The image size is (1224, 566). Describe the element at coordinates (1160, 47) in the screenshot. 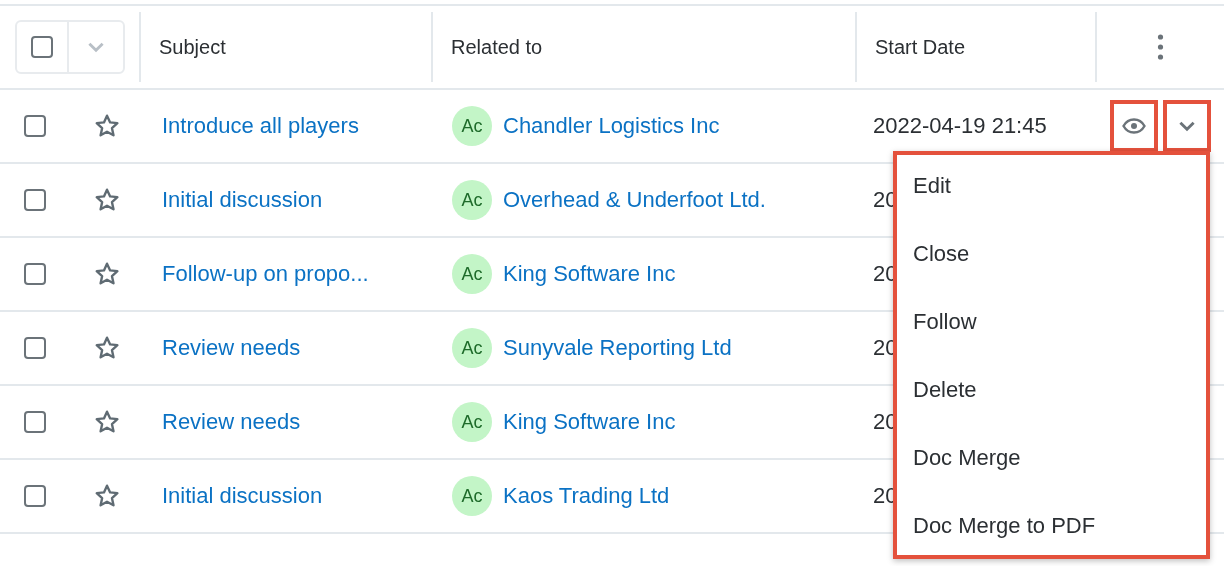

I see `more-options-icon` at that location.